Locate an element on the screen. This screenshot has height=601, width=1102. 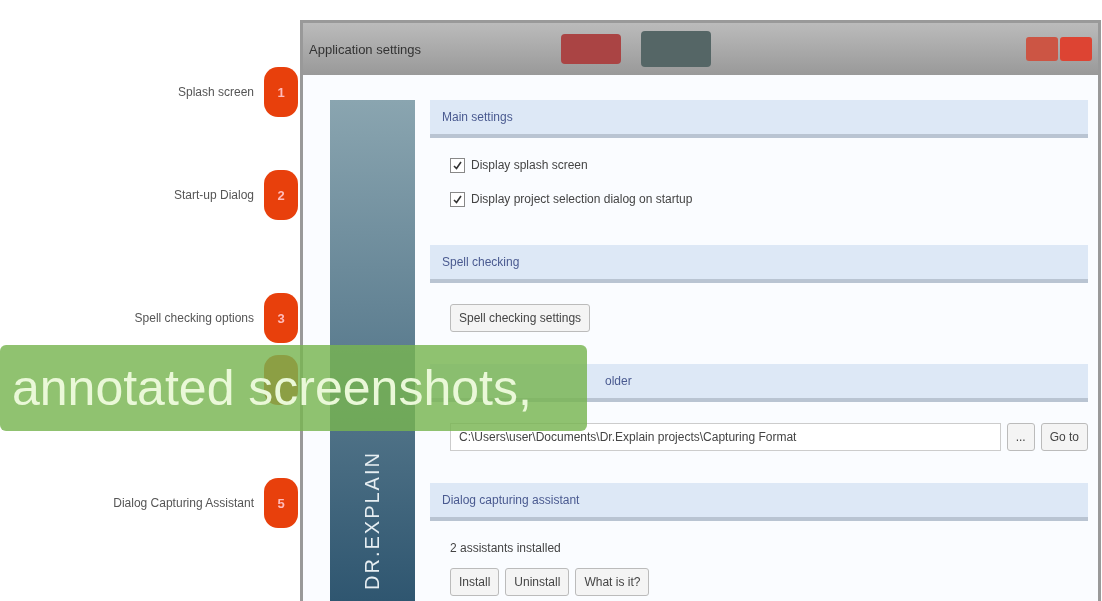
caption-overlay: annotated screenshots, is located at coordinates (293, 388).